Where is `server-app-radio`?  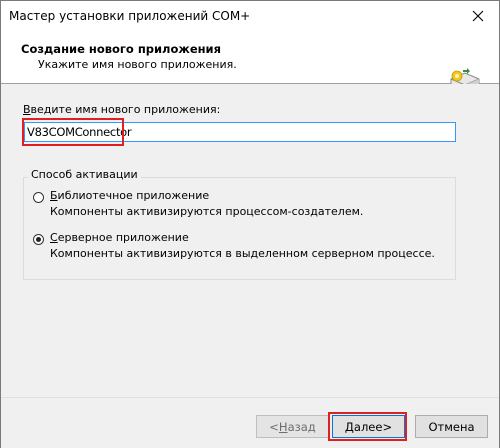 server-app-radio is located at coordinates (38, 239).